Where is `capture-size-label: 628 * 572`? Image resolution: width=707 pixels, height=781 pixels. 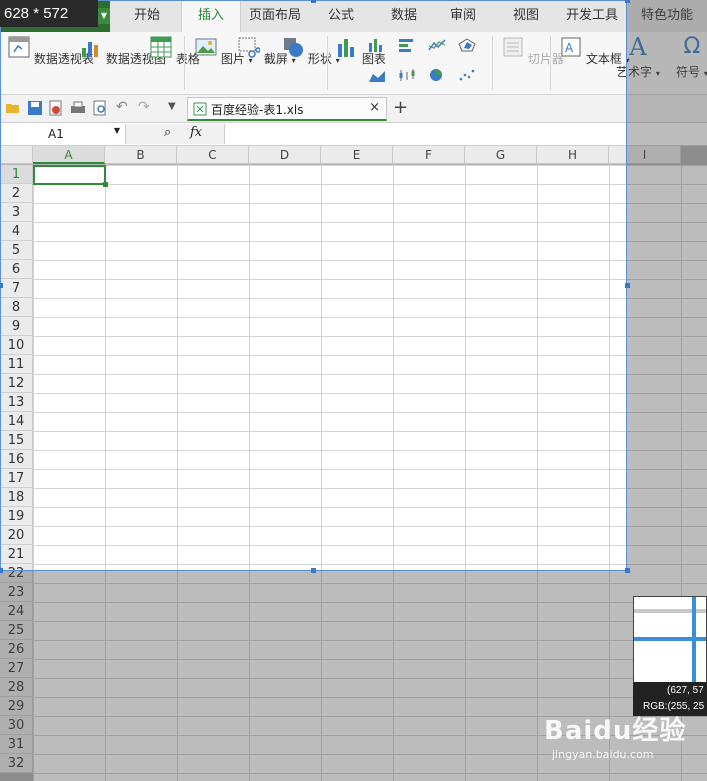 capture-size-label: 628 * 572 is located at coordinates (49, 13).